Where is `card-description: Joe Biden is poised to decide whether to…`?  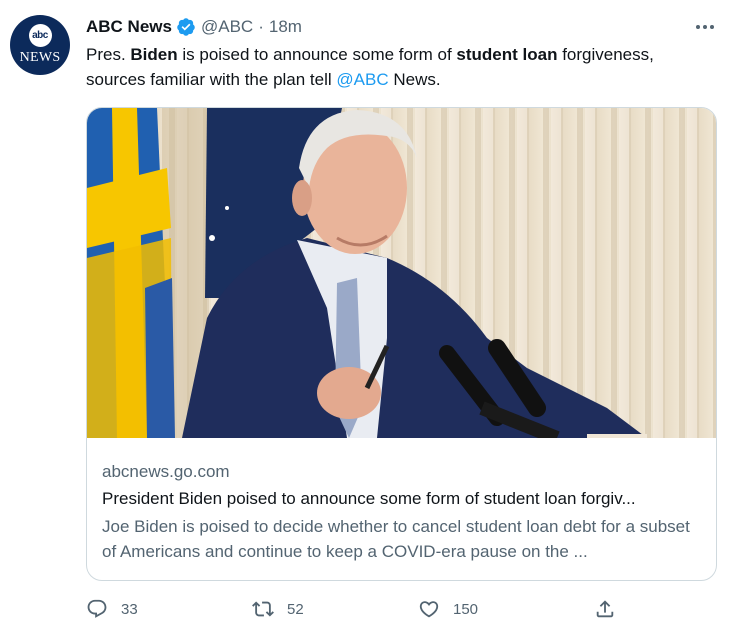 card-description: Joe Biden is poised to decide whether to… is located at coordinates (396, 539).